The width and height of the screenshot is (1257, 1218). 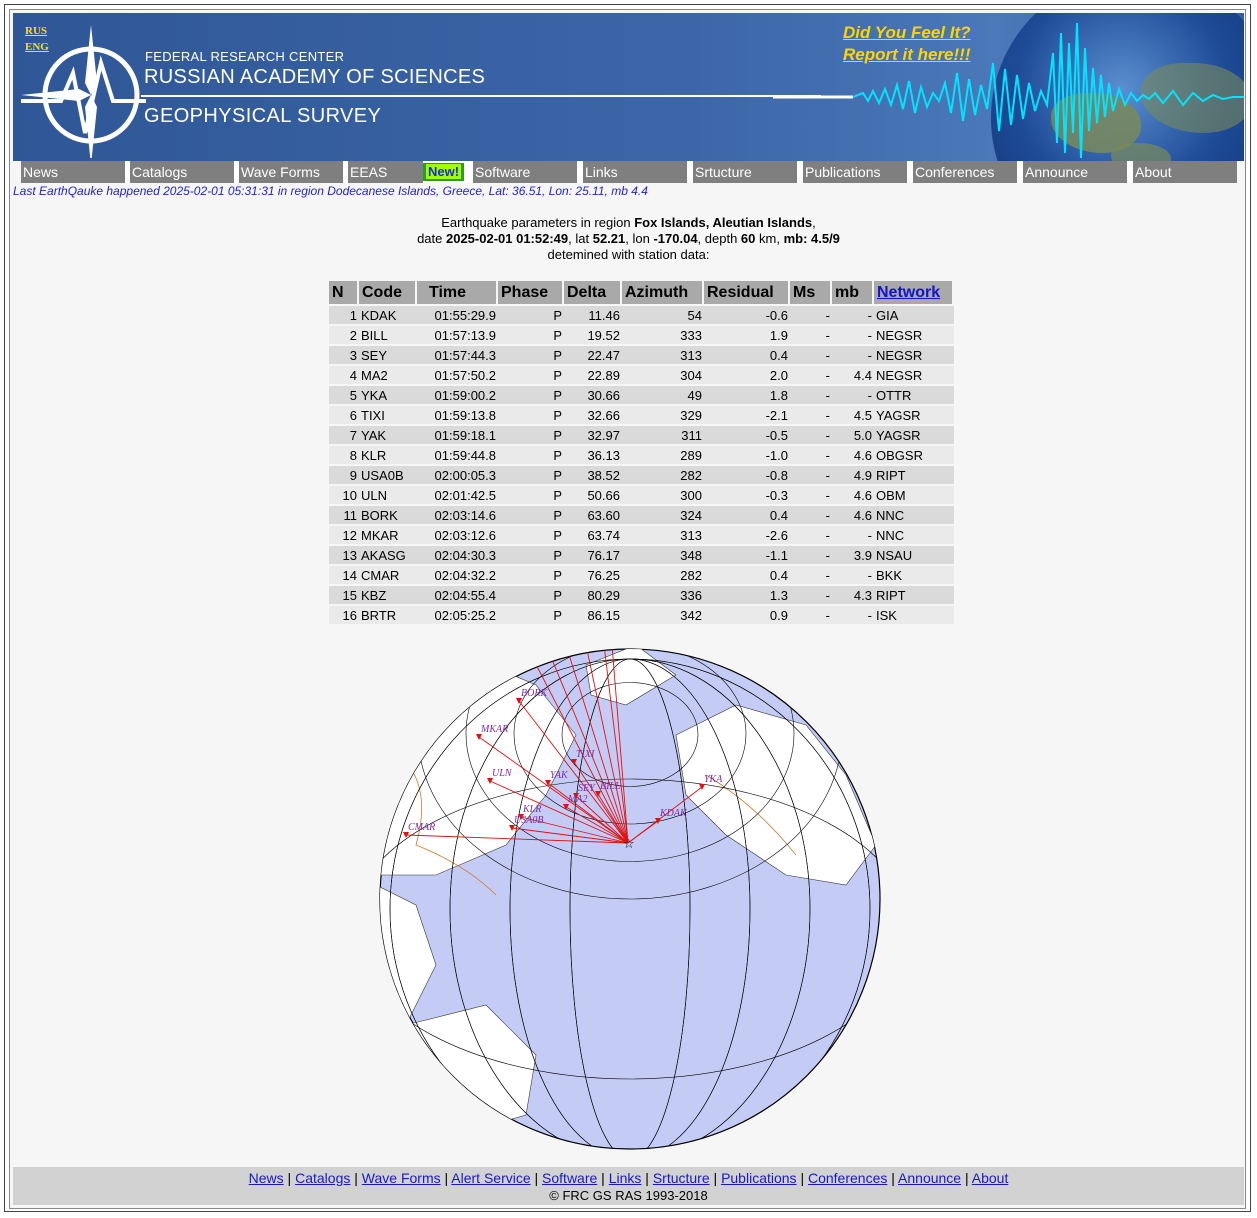 What do you see at coordinates (681, 1178) in the screenshot?
I see `footer-link-structure: Srtucture` at bounding box center [681, 1178].